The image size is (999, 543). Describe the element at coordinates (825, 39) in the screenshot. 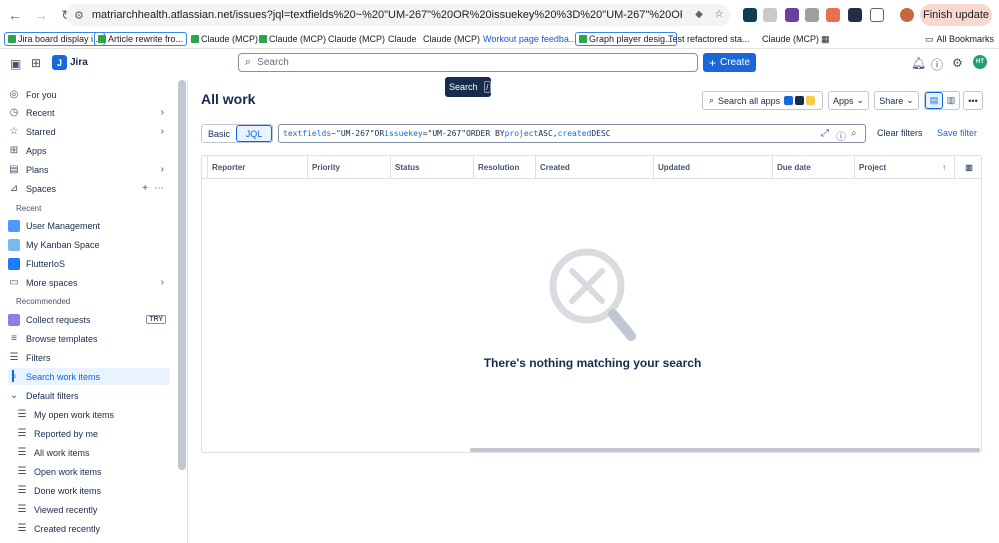

I see `apps-grid-icon: ▦` at that location.